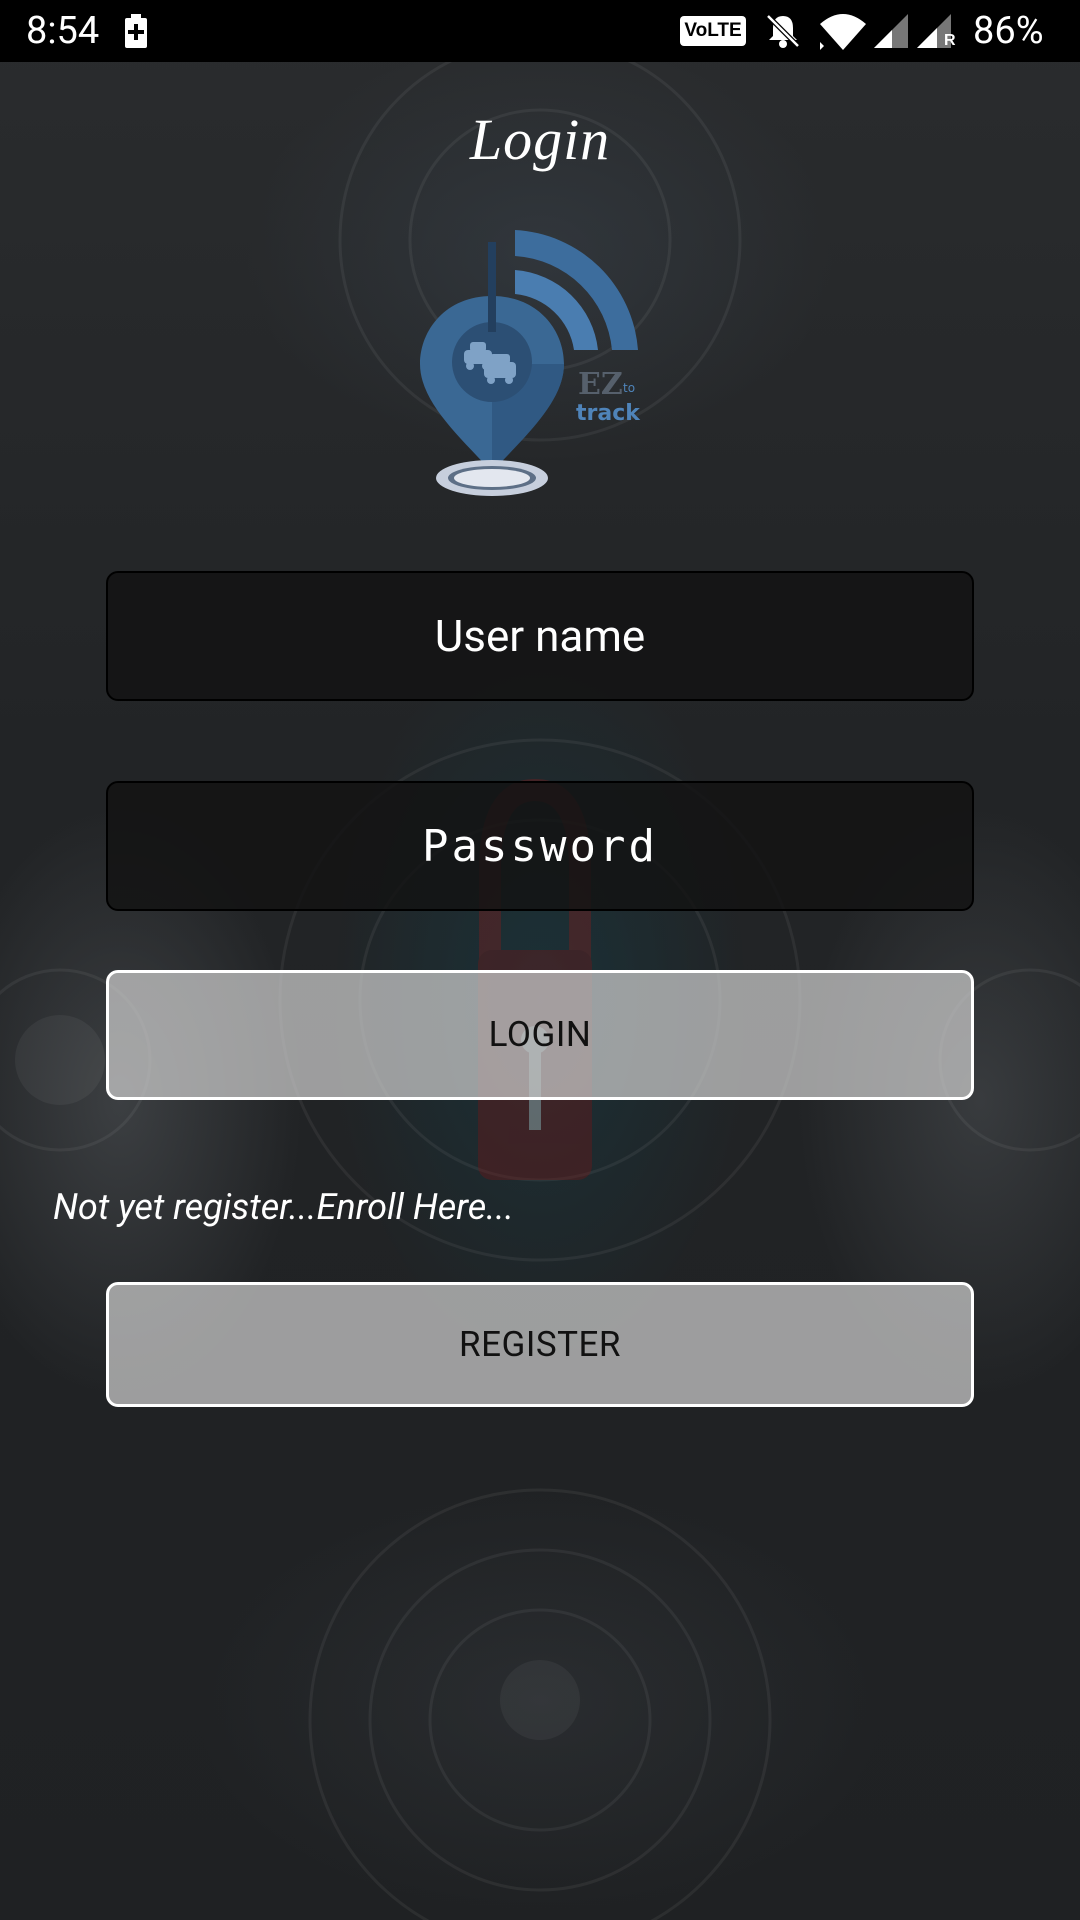 The image size is (1080, 1920). Describe the element at coordinates (540, 31) in the screenshot. I see `status-bar: 8:54 VoLTE R 86%` at that location.